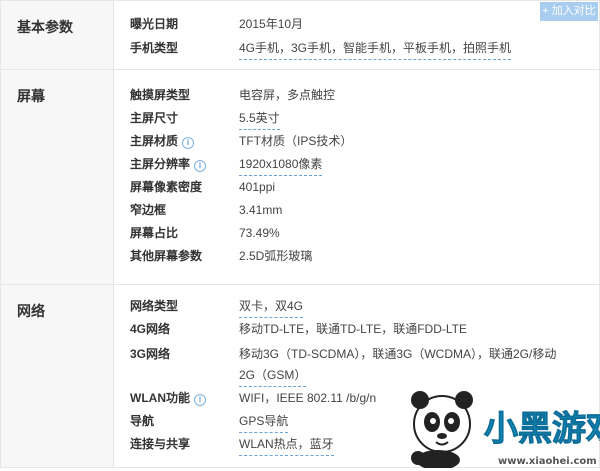 The image size is (600, 471). I want to click on spec-value-link: WLAN热点，蓝牙, so click(286, 444).